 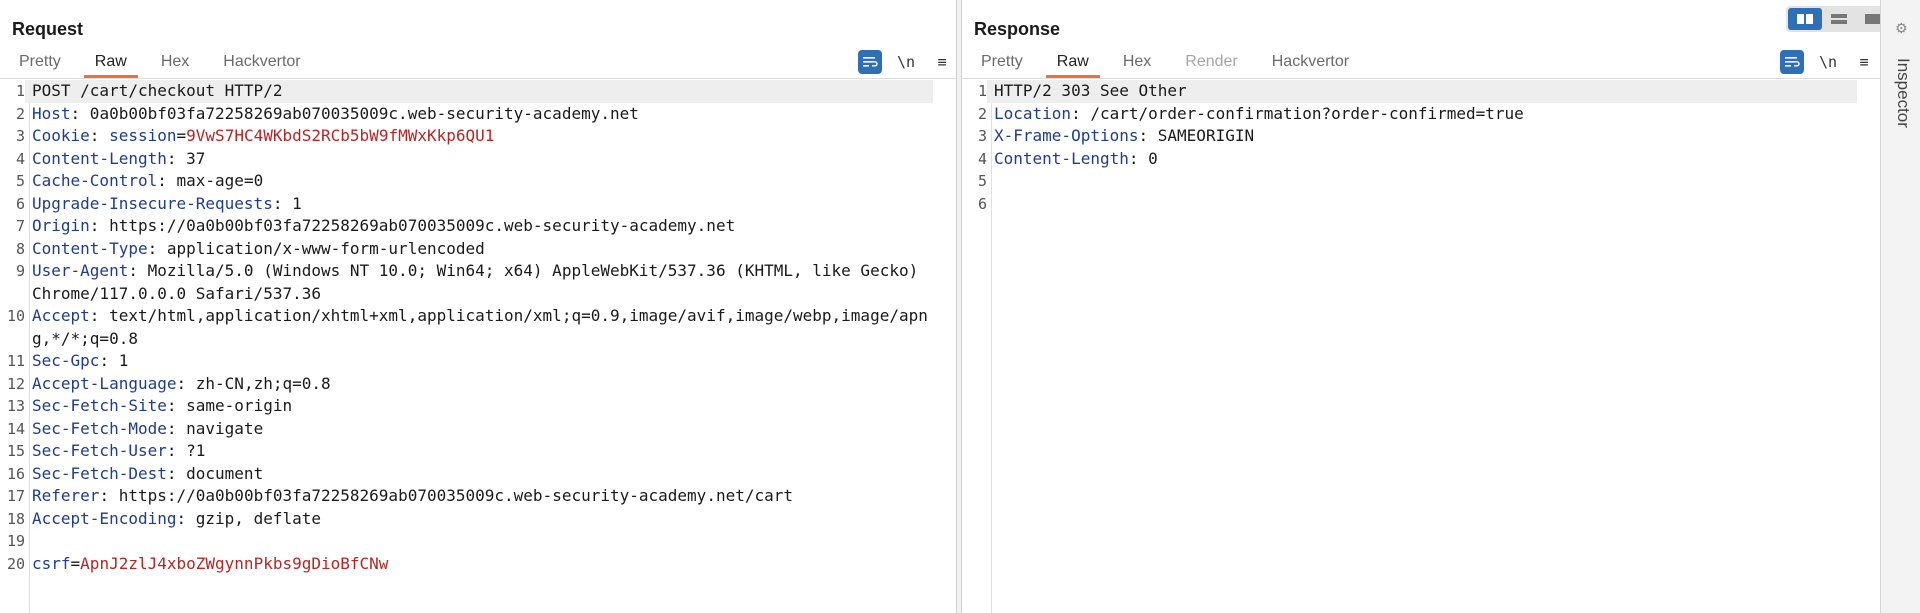 I want to click on line-content: Accept-Encoding: gzip, deflate, so click(x=176, y=518).